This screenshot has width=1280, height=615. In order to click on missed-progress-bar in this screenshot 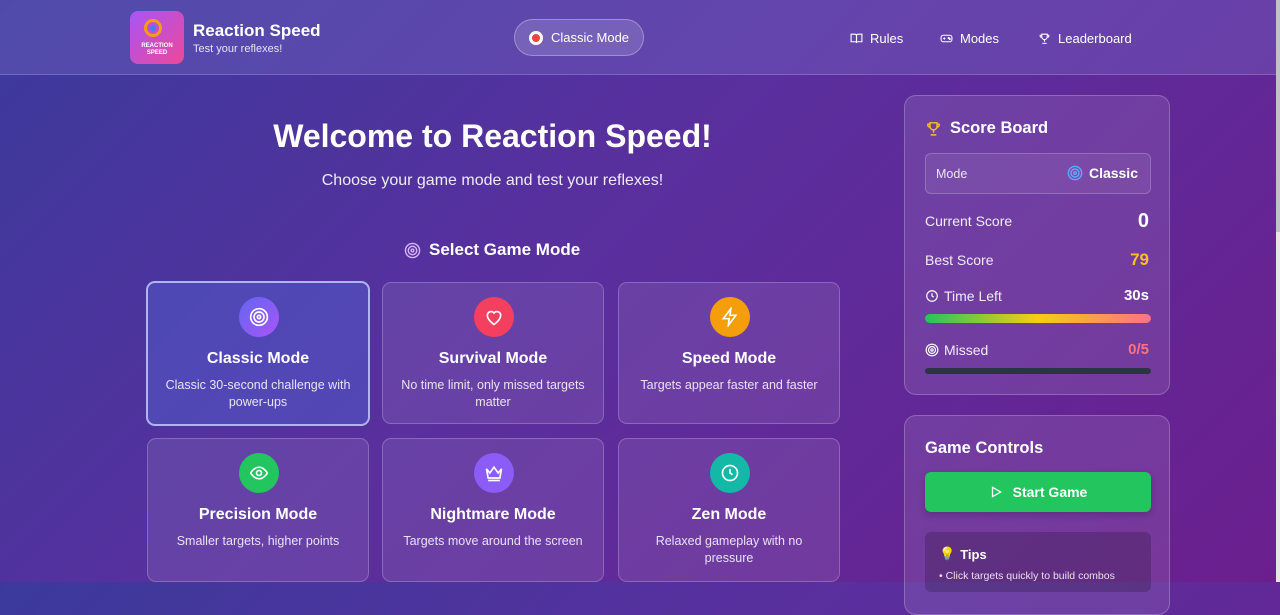, I will do `click(1038, 371)`.